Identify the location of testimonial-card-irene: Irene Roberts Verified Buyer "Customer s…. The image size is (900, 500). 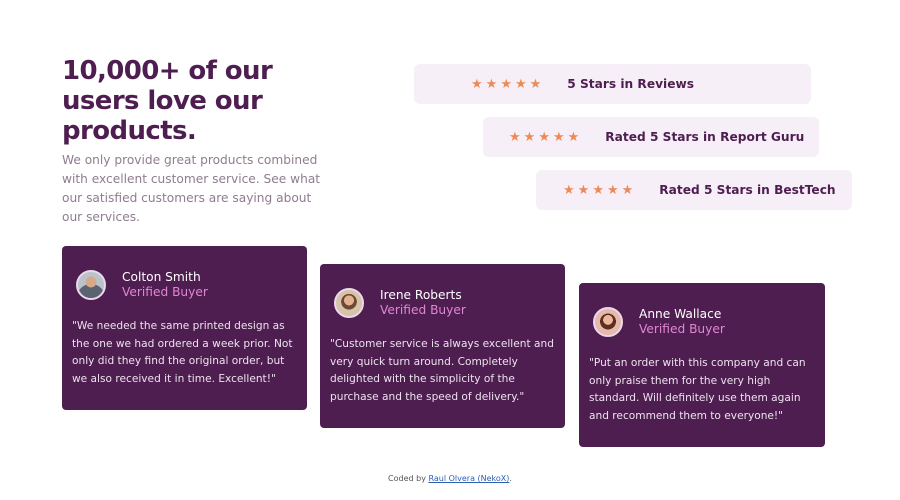
(442, 346).